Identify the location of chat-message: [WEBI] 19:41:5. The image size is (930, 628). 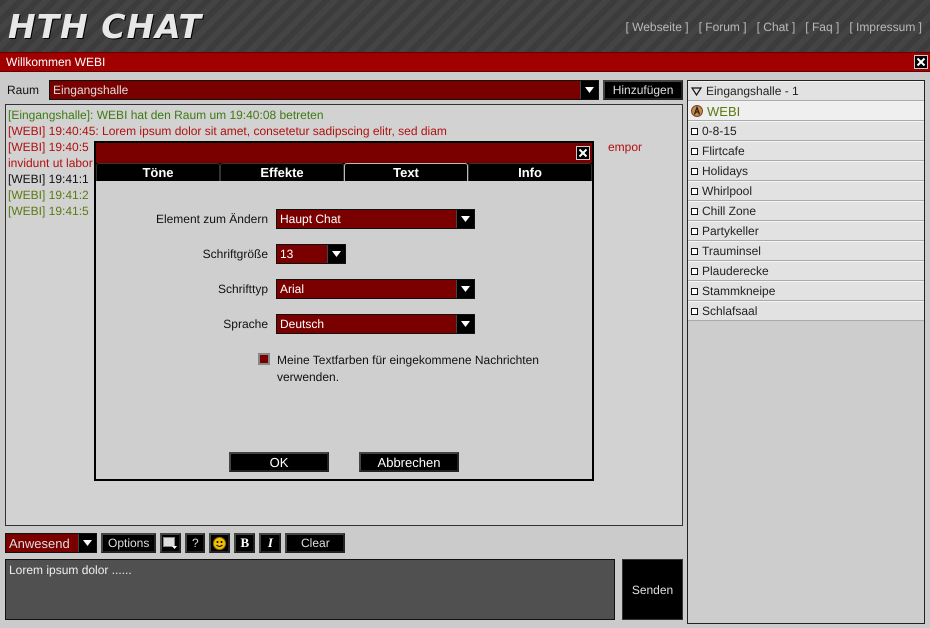
(48, 211).